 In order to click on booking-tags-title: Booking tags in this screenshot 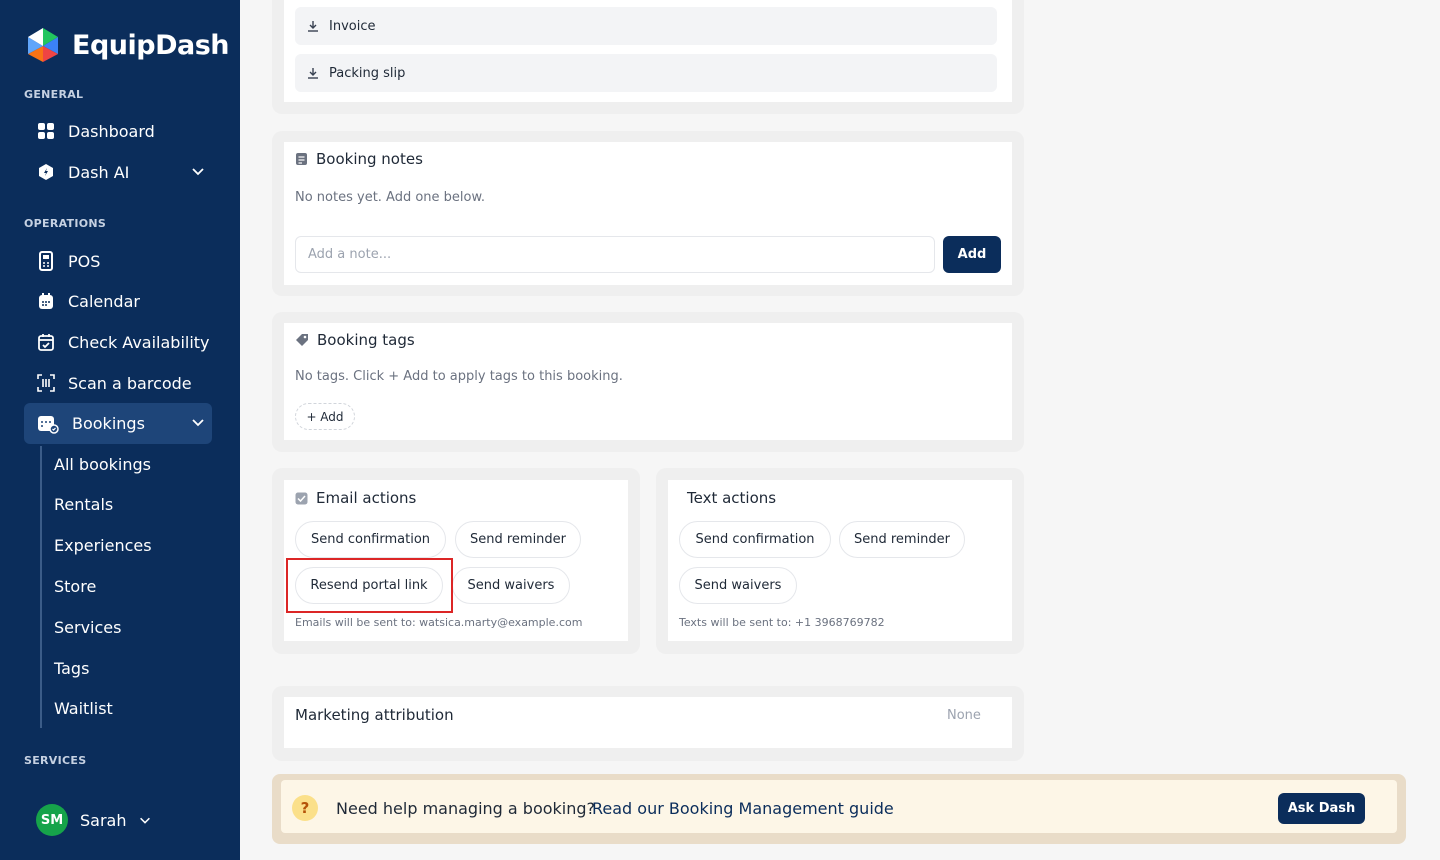, I will do `click(355, 340)`.